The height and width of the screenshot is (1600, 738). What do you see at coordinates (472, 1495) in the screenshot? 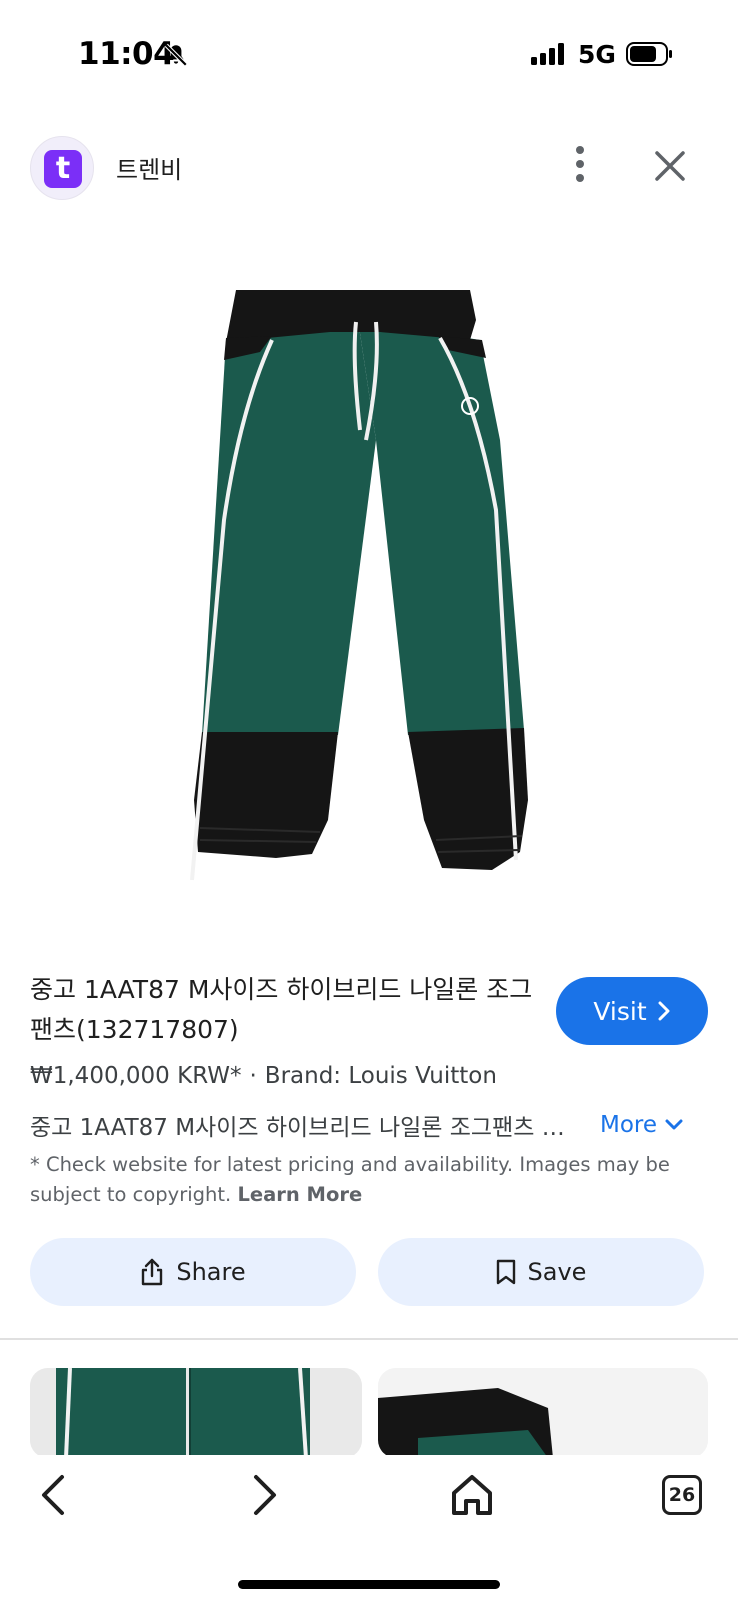
I see `home-icon` at bounding box center [472, 1495].